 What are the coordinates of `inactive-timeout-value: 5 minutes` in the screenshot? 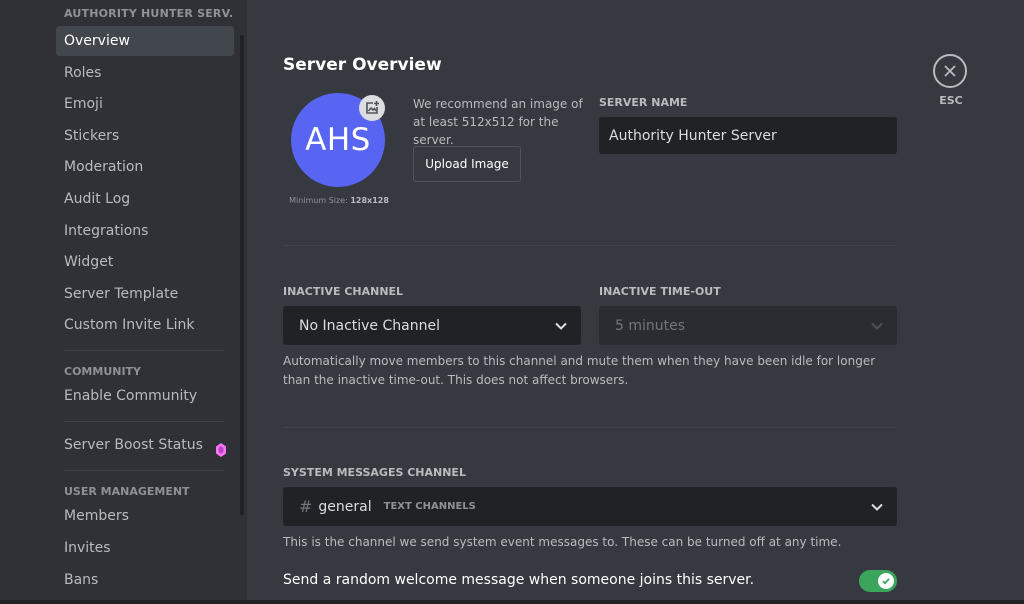 It's located at (650, 325).